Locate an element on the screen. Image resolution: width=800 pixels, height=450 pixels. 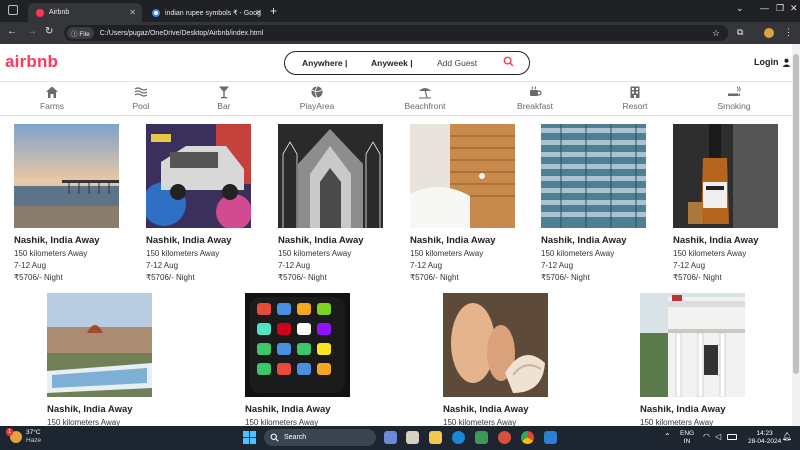
listing-price: ₹5706/- Night is located at coordinates (170, 277).